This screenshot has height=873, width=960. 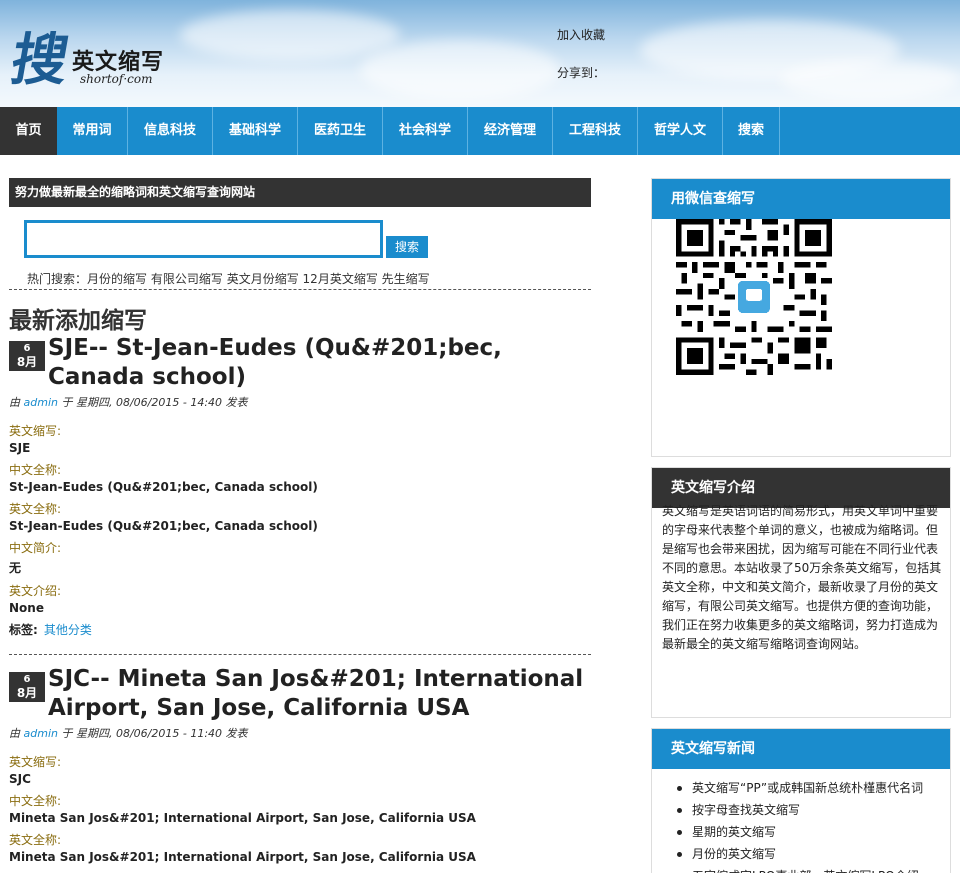 What do you see at coordinates (92, 131) in the screenshot?
I see `nav-item-common: 常用词` at bounding box center [92, 131].